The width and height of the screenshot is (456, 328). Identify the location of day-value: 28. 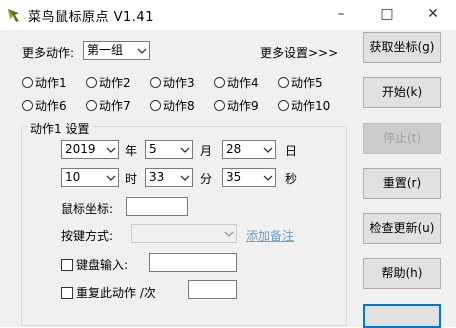
(234, 149).